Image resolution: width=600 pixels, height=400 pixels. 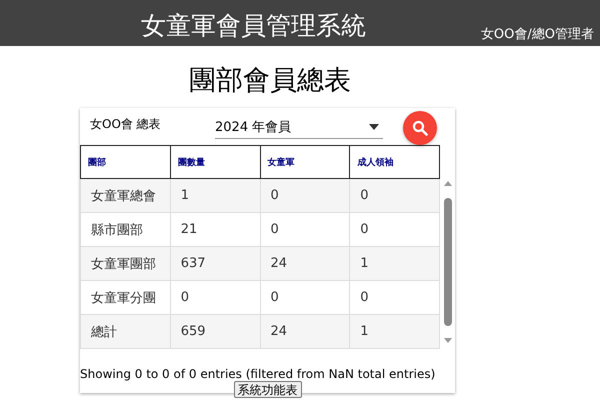 I want to click on menu-button: 系統功能表, so click(x=268, y=389).